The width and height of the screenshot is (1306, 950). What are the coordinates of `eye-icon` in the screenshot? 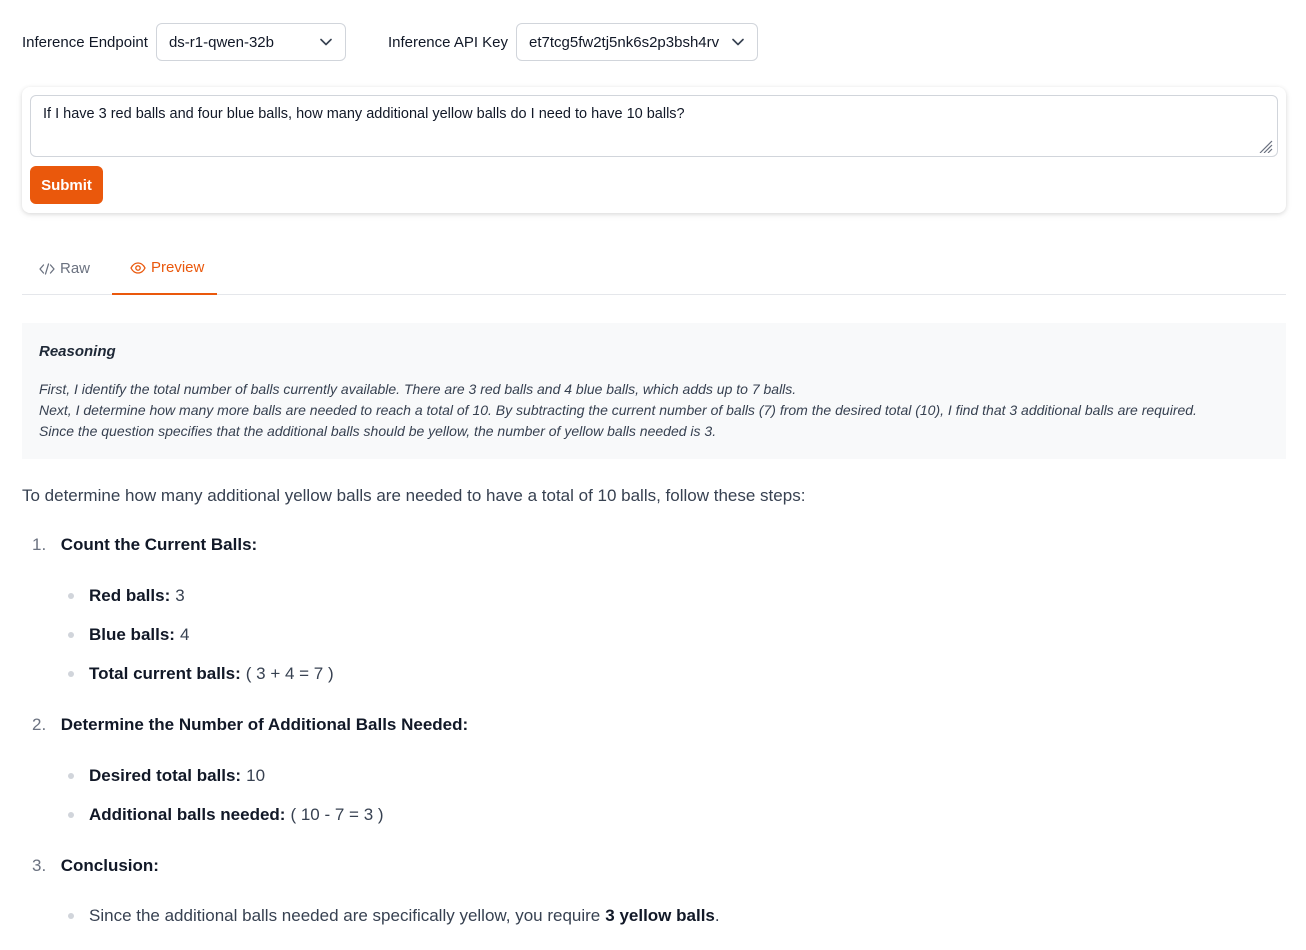 It's located at (138, 267).